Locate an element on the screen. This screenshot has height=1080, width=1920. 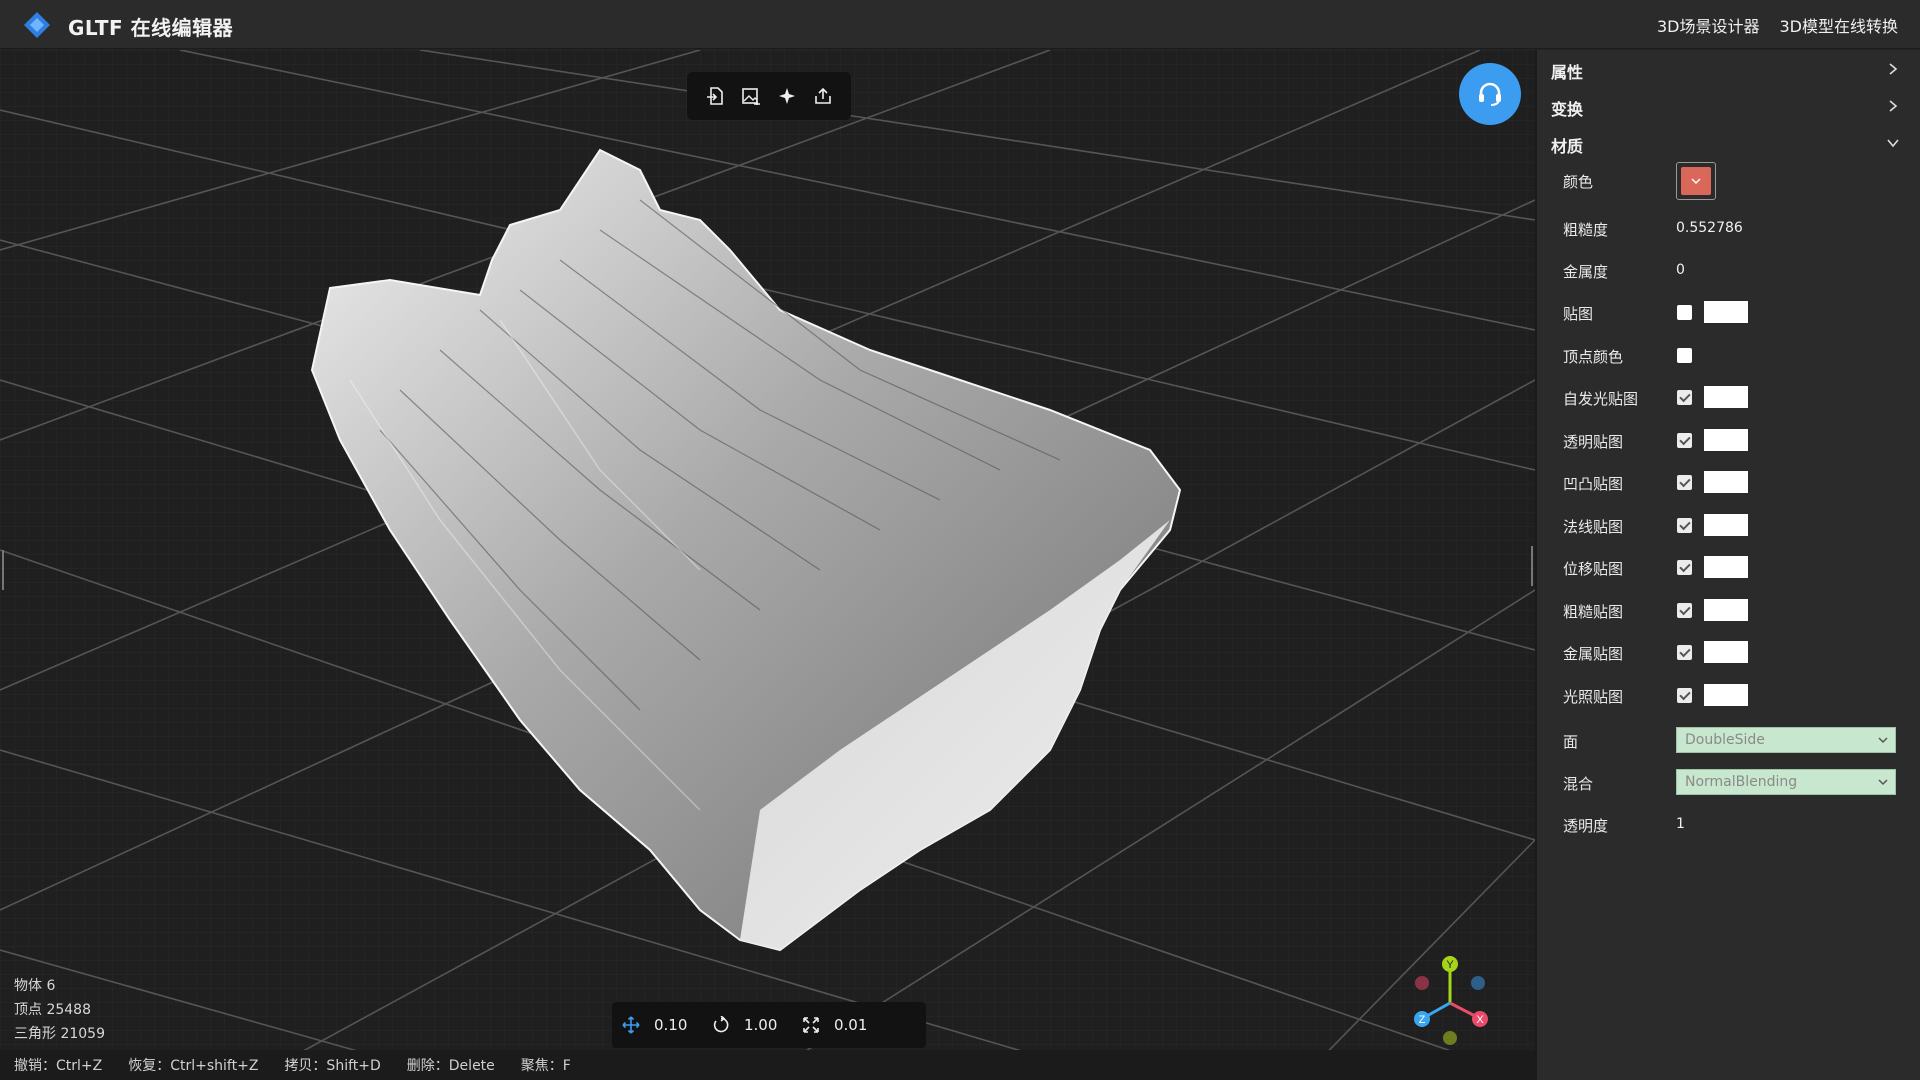
shortcut-undo: 撤销：Ctrl+Z is located at coordinates (58, 1066).